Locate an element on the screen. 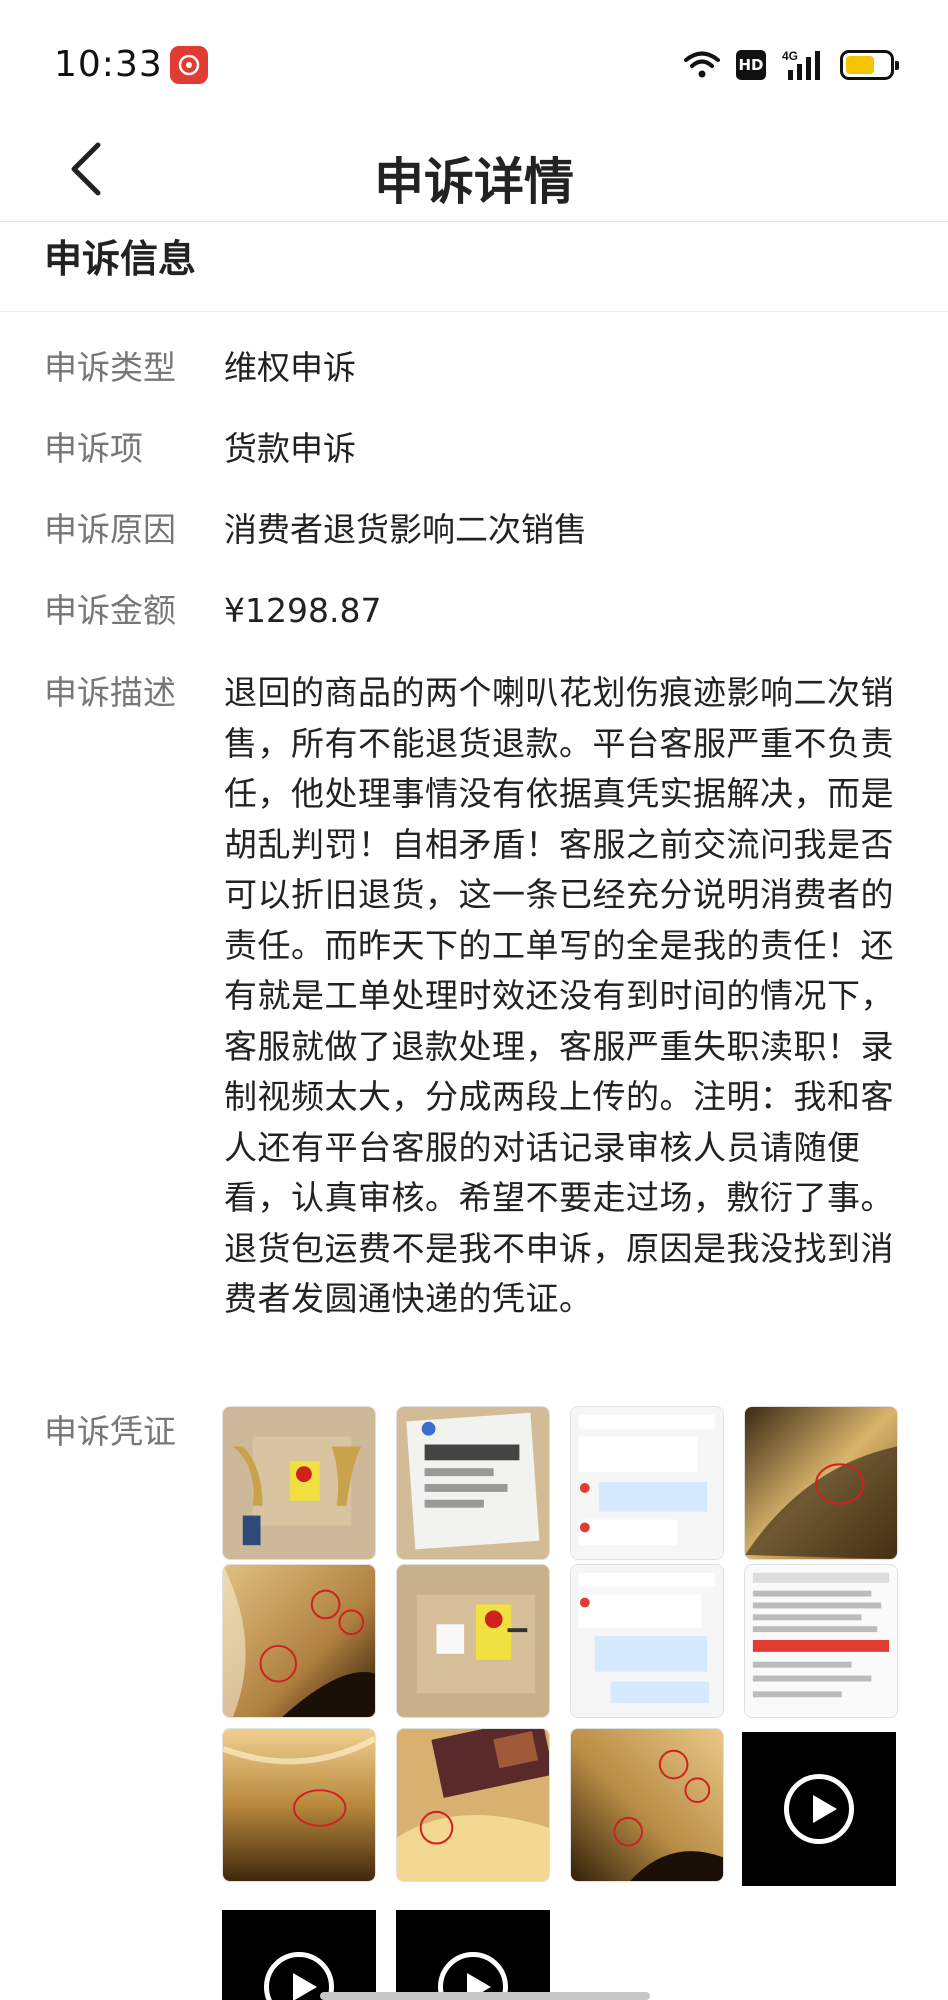 Image resolution: width=948 pixels, height=2000 pixels. screenshot-work-order is located at coordinates (821, 1641).